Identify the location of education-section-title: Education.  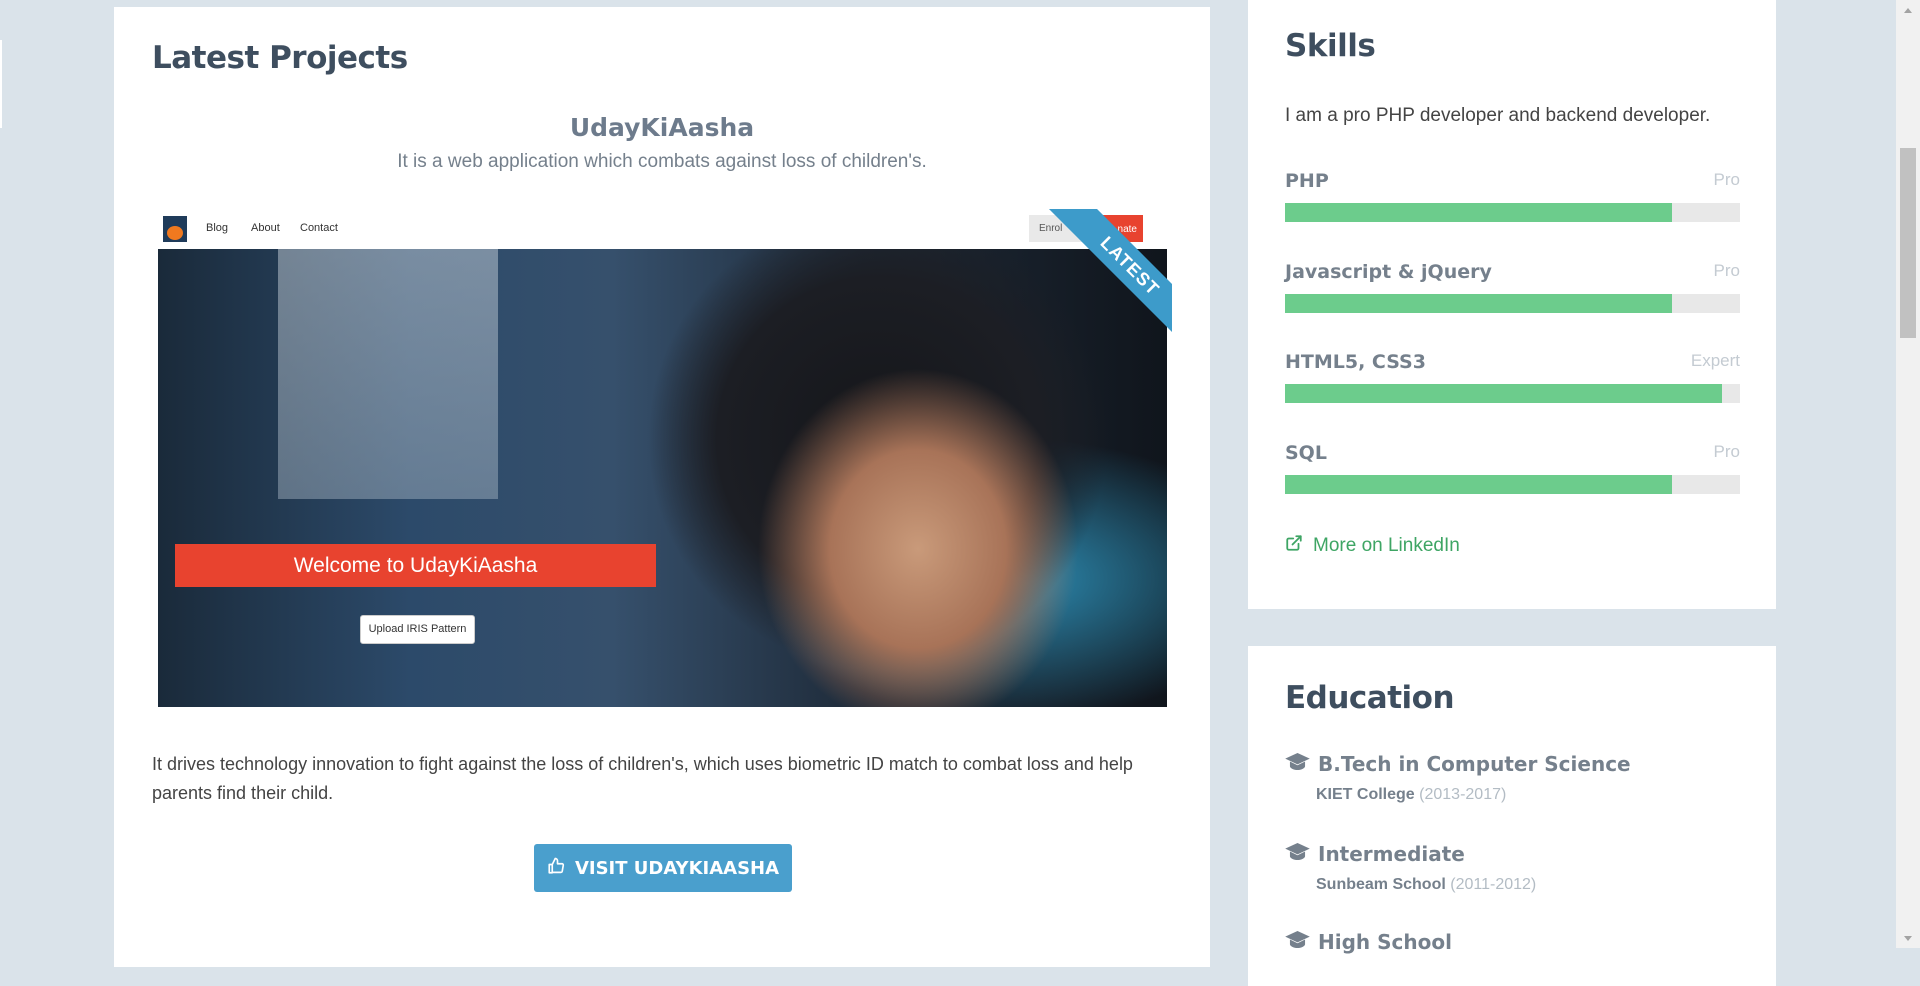
(1370, 698).